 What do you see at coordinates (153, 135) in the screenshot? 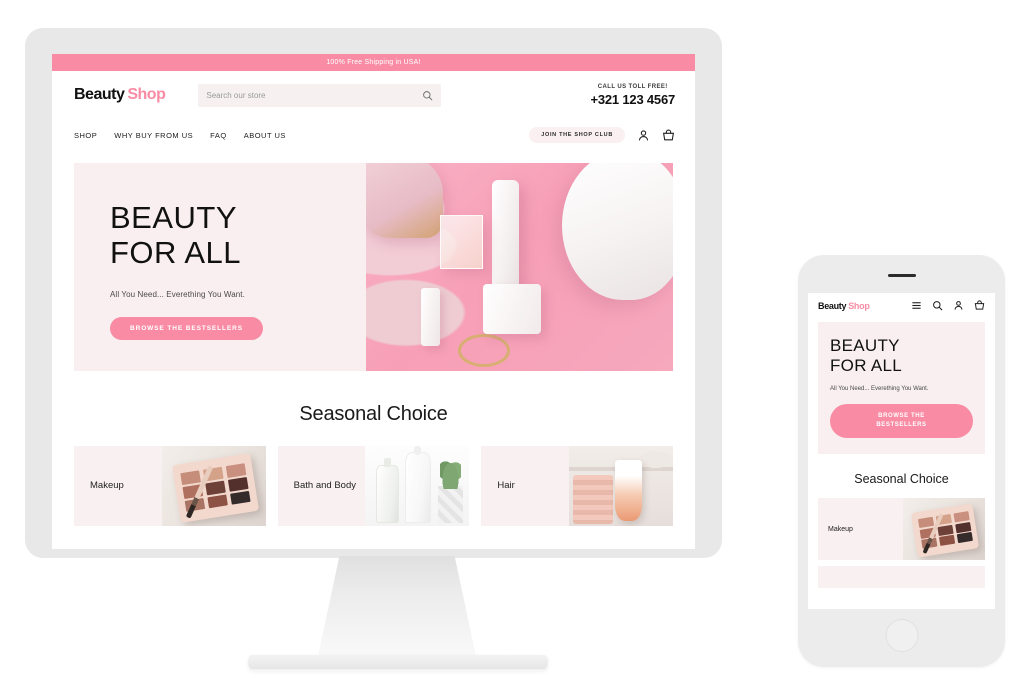
I see `nav-item-why-buy-from-us: WHY BUY FROM US` at bounding box center [153, 135].